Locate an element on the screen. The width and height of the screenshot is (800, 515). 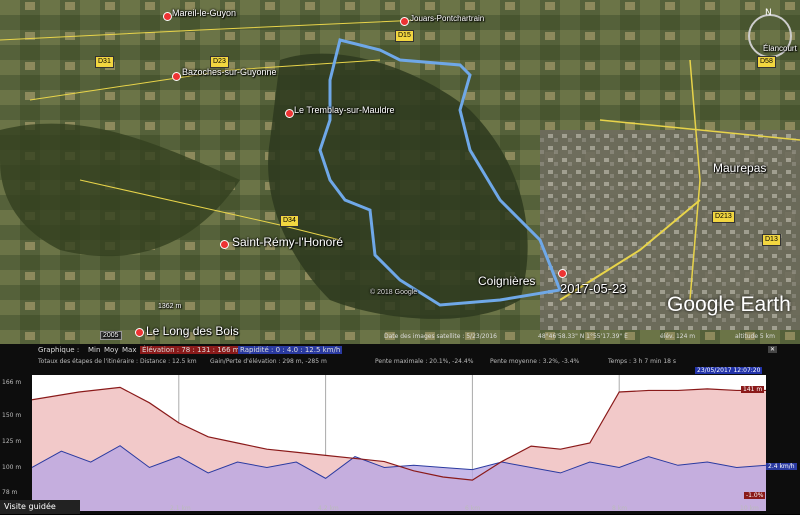
elevation-readout: élév. 124 m is located at coordinates (678, 336).